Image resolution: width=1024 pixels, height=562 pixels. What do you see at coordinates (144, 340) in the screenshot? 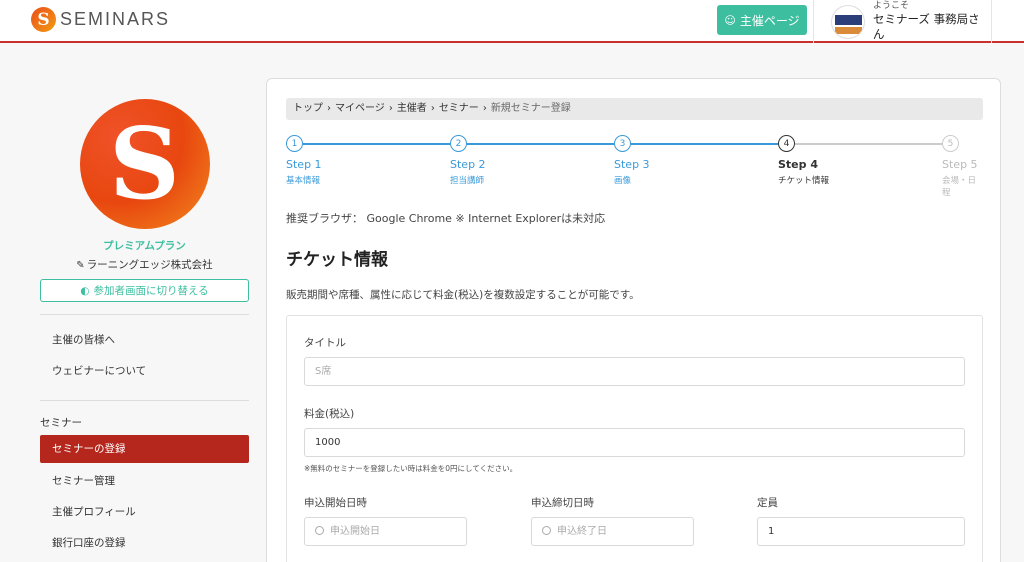
I see `sidebar-link-for-hosts: 主催の皆様へ` at bounding box center [144, 340].